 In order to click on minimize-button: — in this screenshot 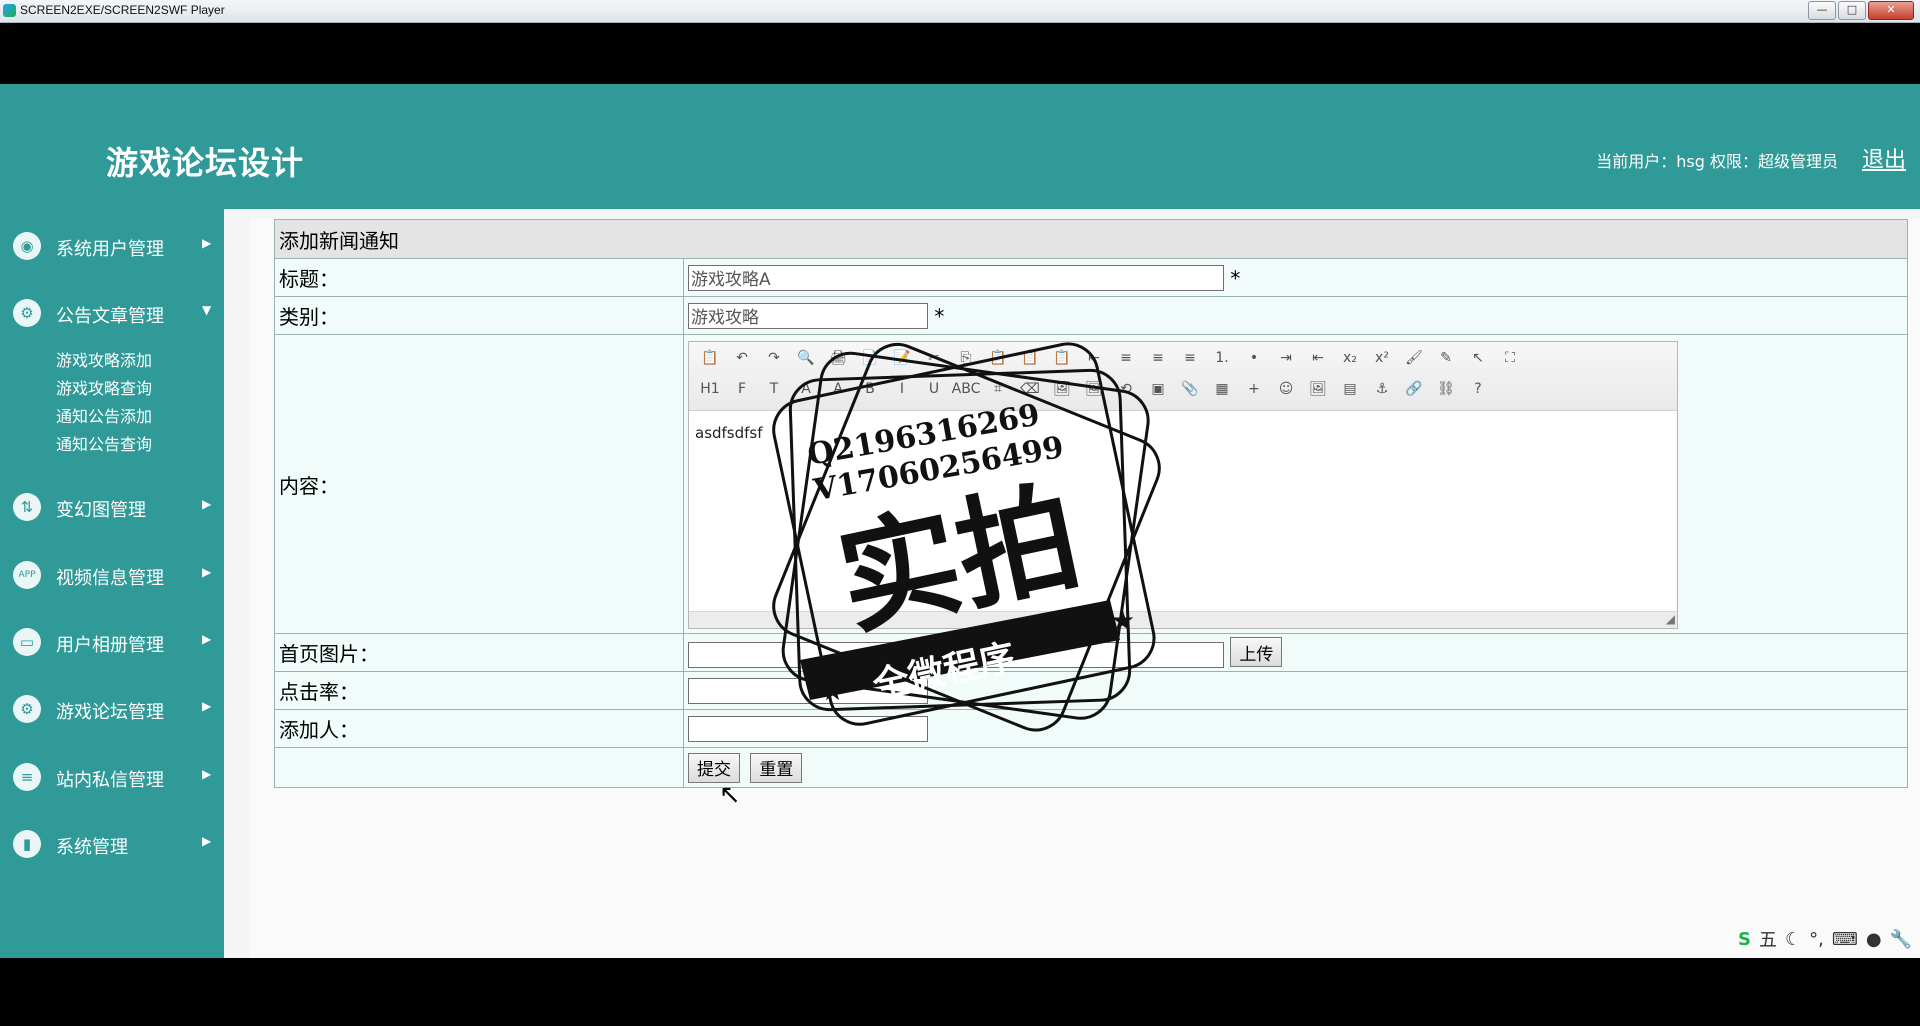, I will do `click(1822, 10)`.